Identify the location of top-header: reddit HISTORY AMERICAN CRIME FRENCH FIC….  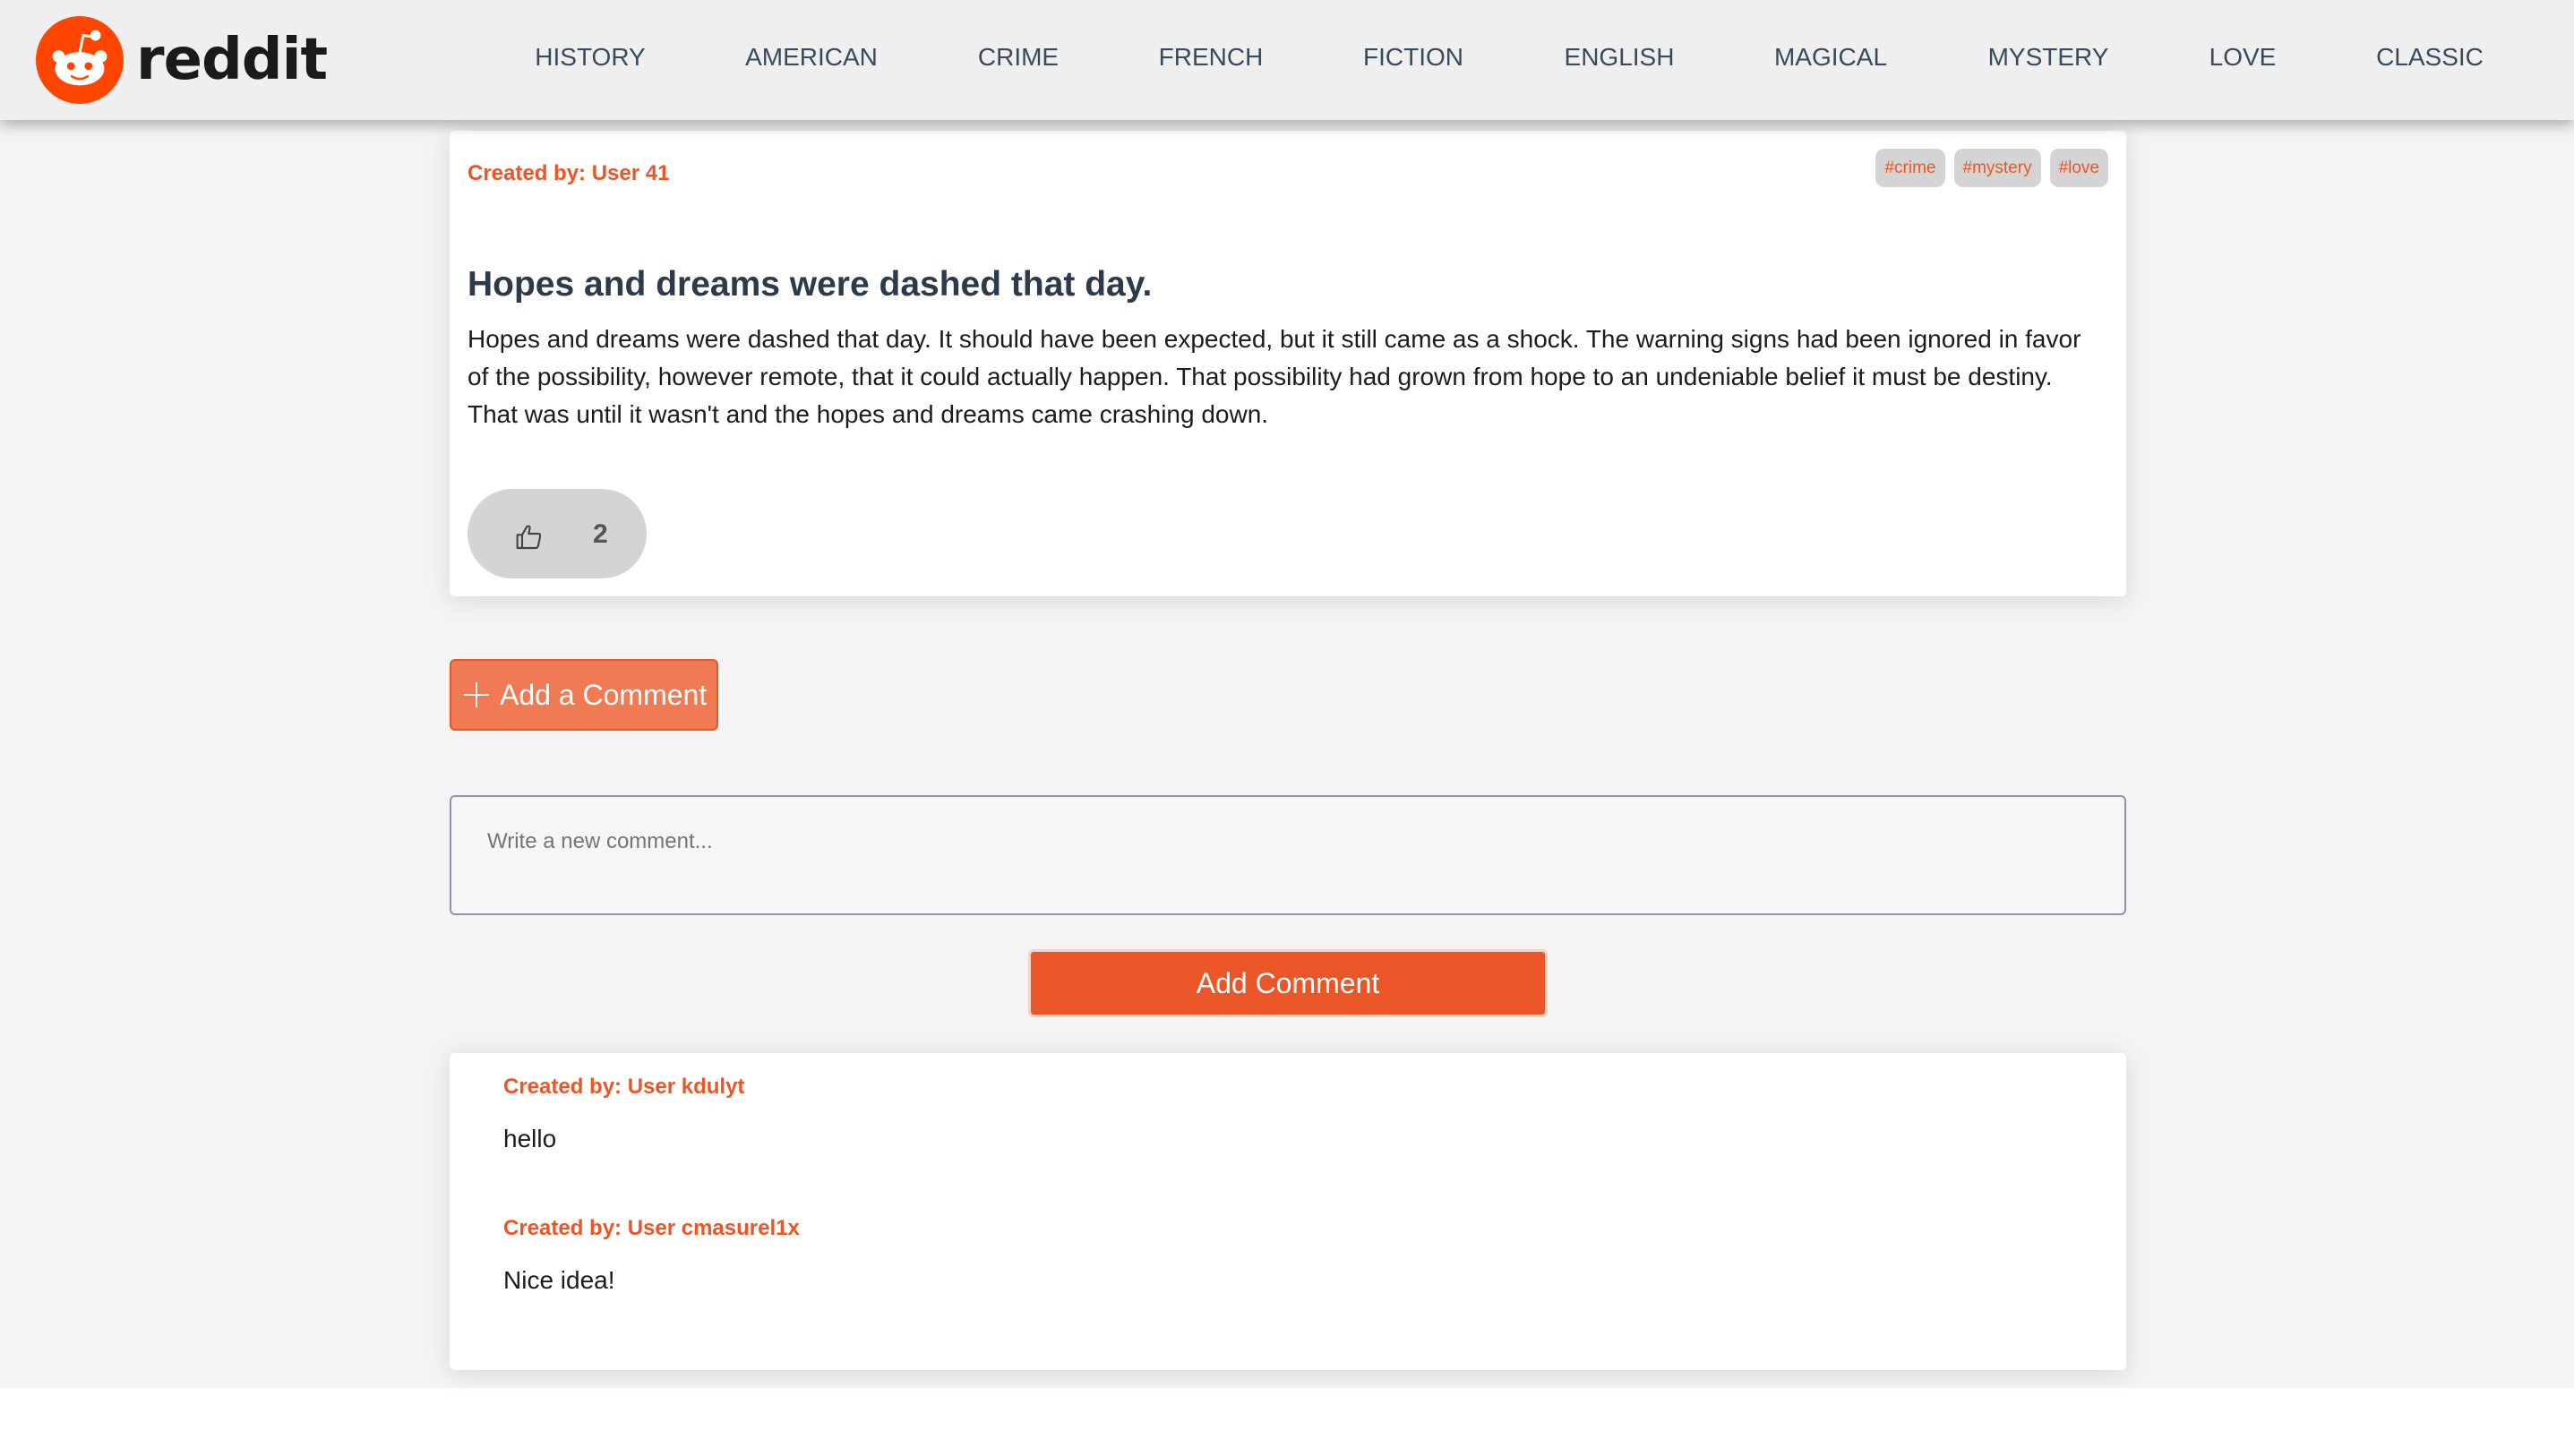
(1287, 60).